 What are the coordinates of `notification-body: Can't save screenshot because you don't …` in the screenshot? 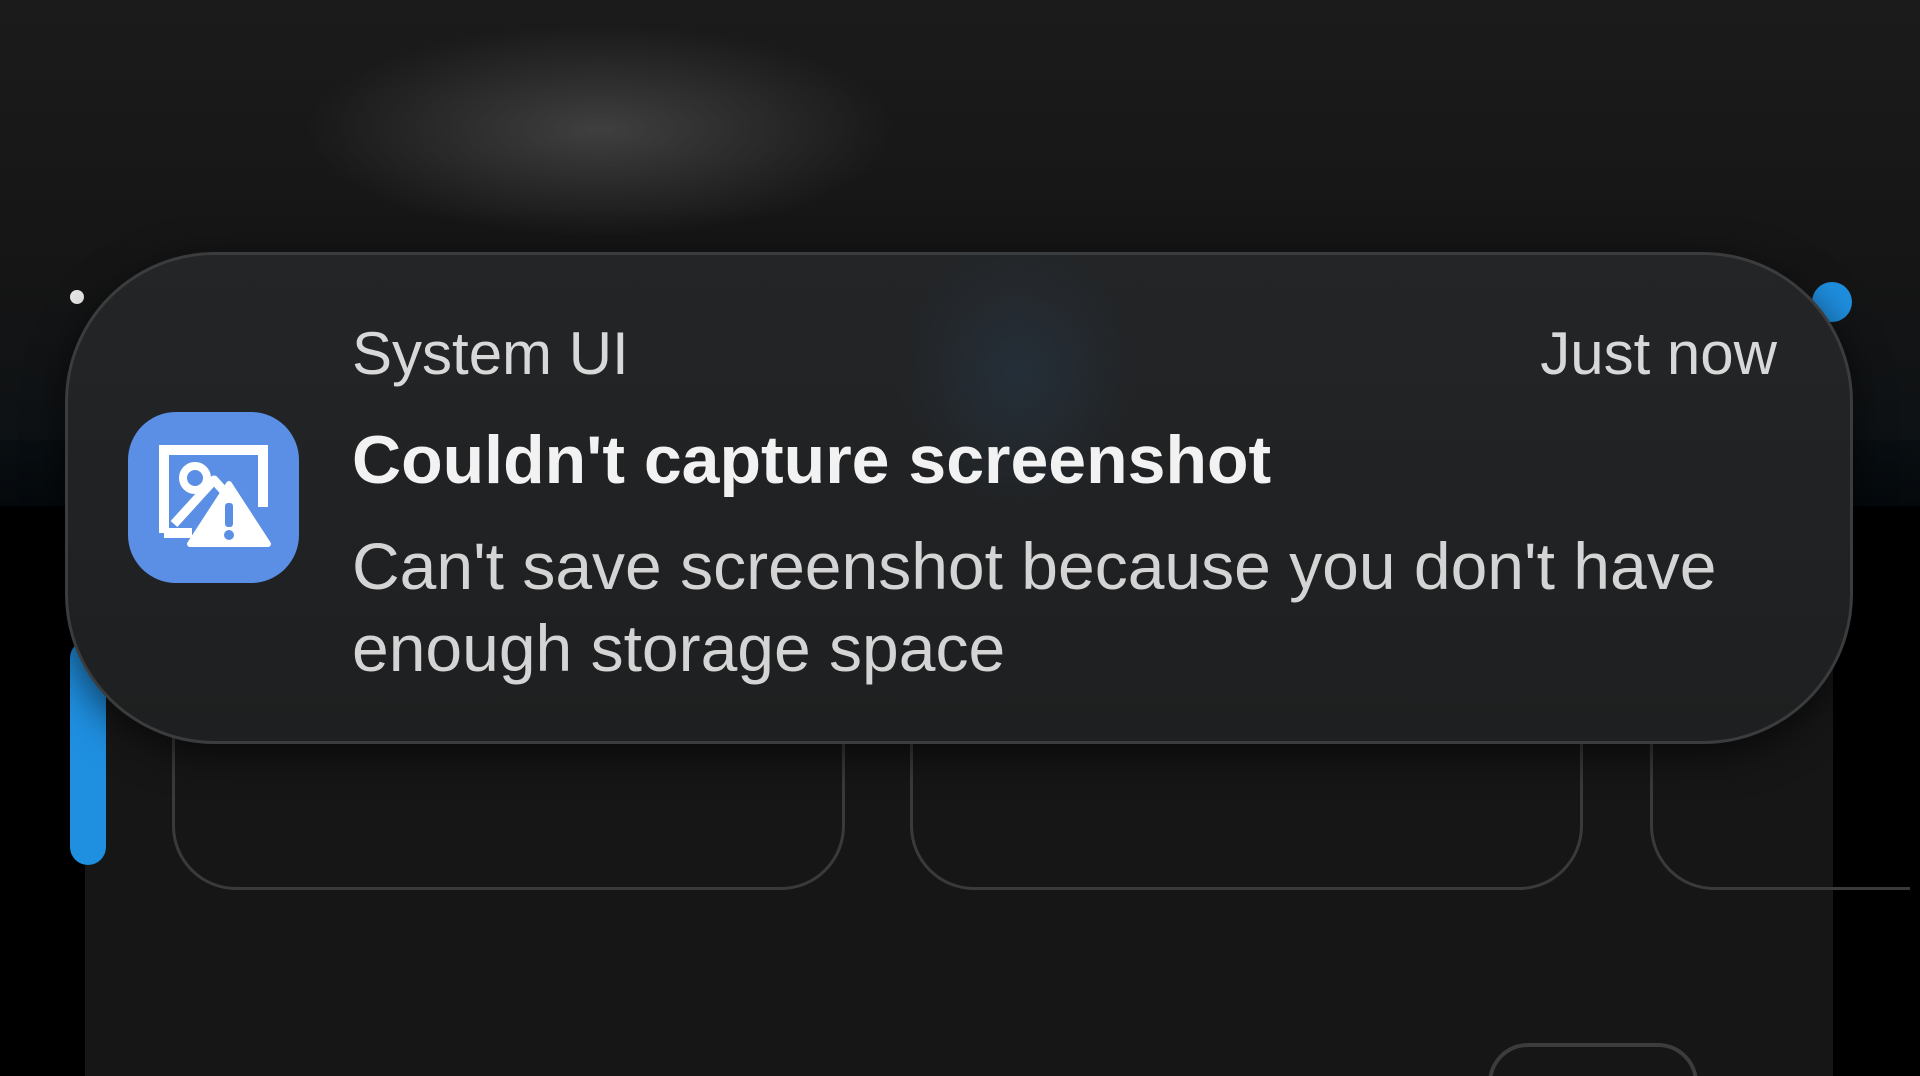 It's located at (1034, 607).